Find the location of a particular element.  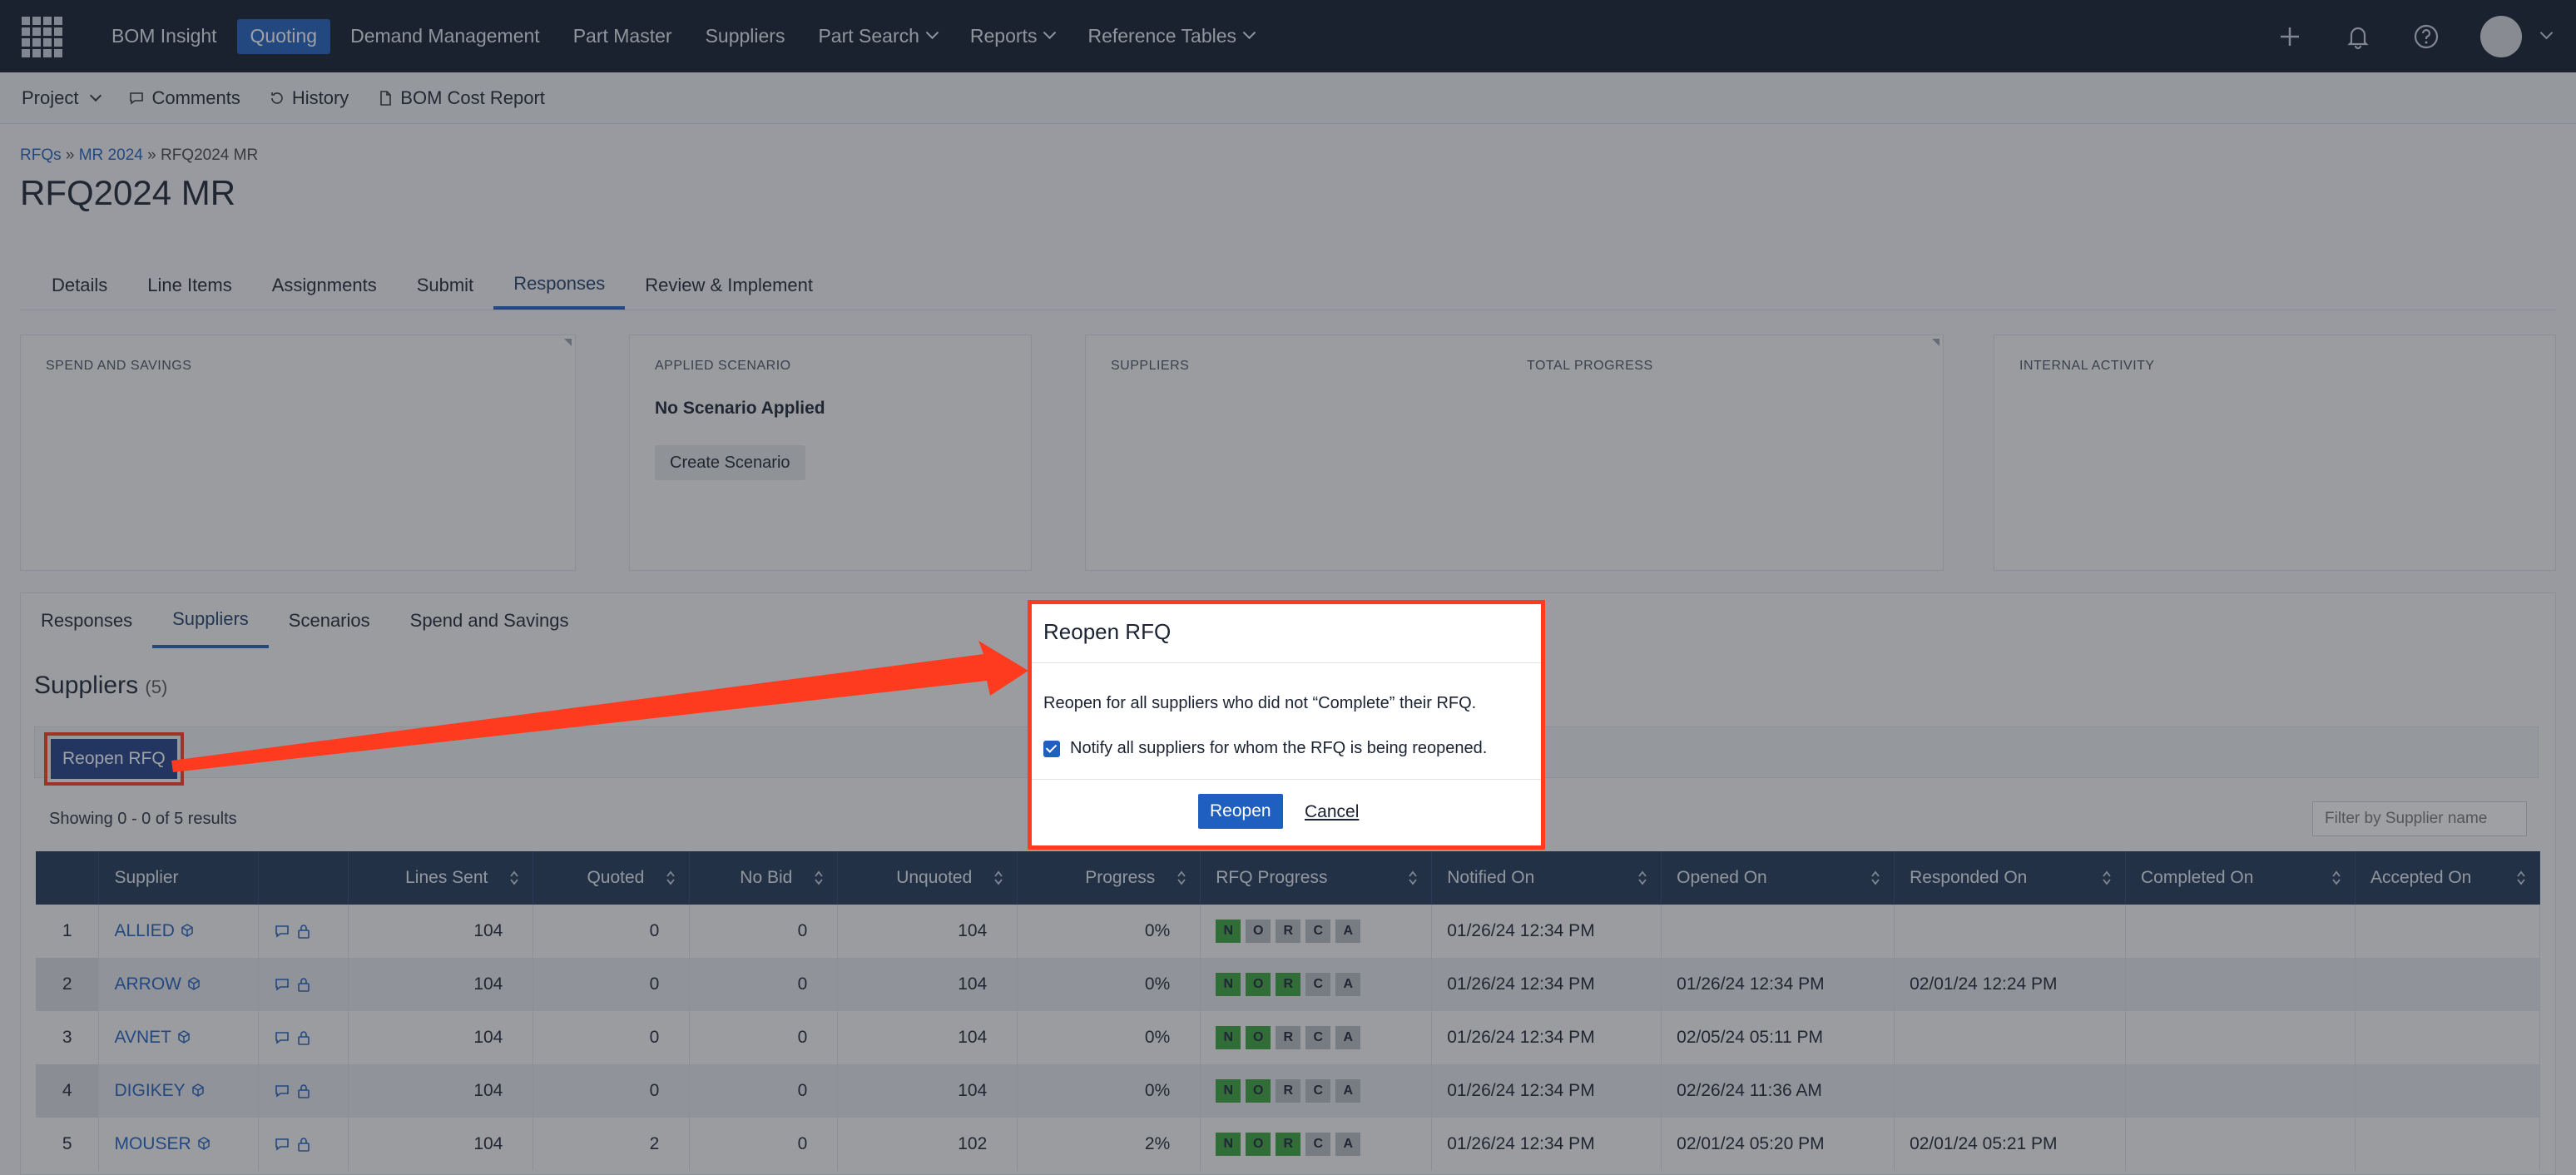

modal-cancel-link: Cancel is located at coordinates (1332, 812).